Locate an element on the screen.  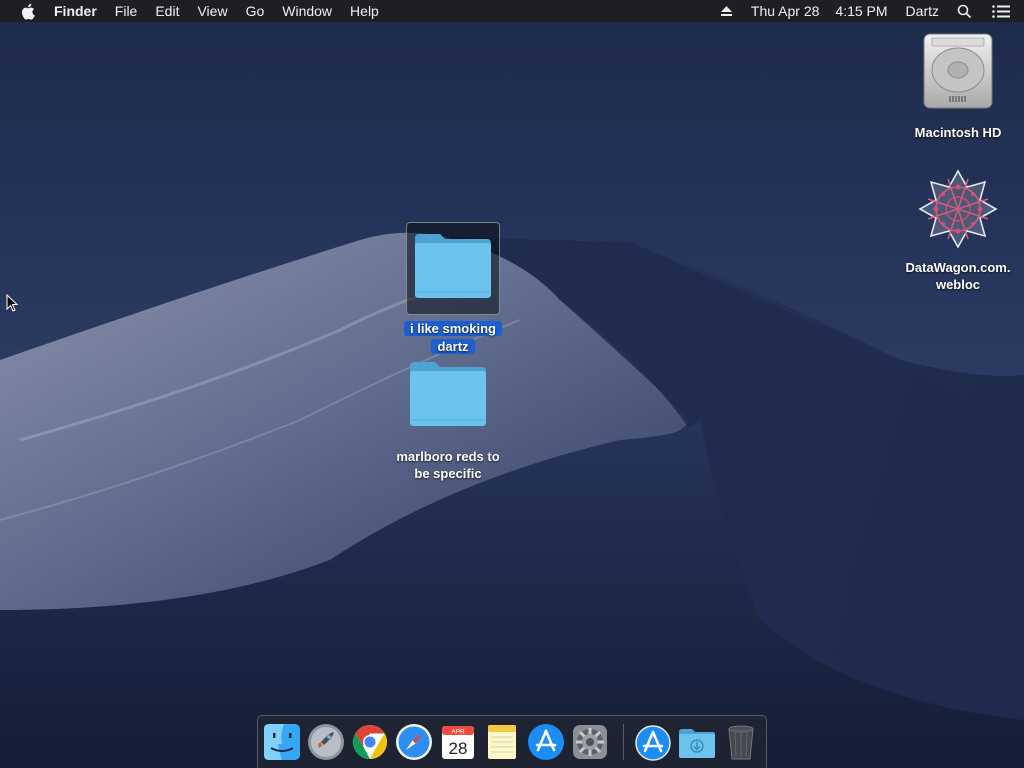
calendar-month: APR is located at coordinates (458, 732).